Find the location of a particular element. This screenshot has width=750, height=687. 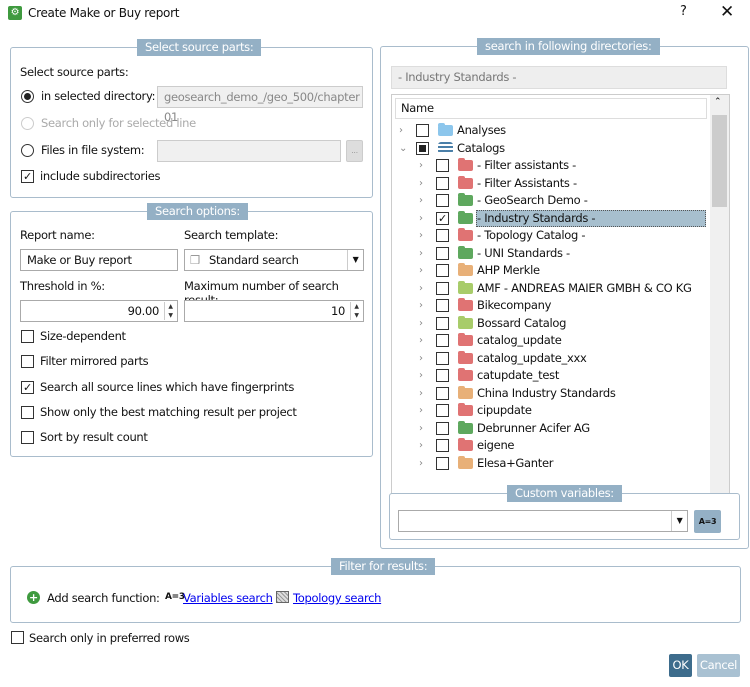

group-legend: search in following directories: is located at coordinates (568, 46).